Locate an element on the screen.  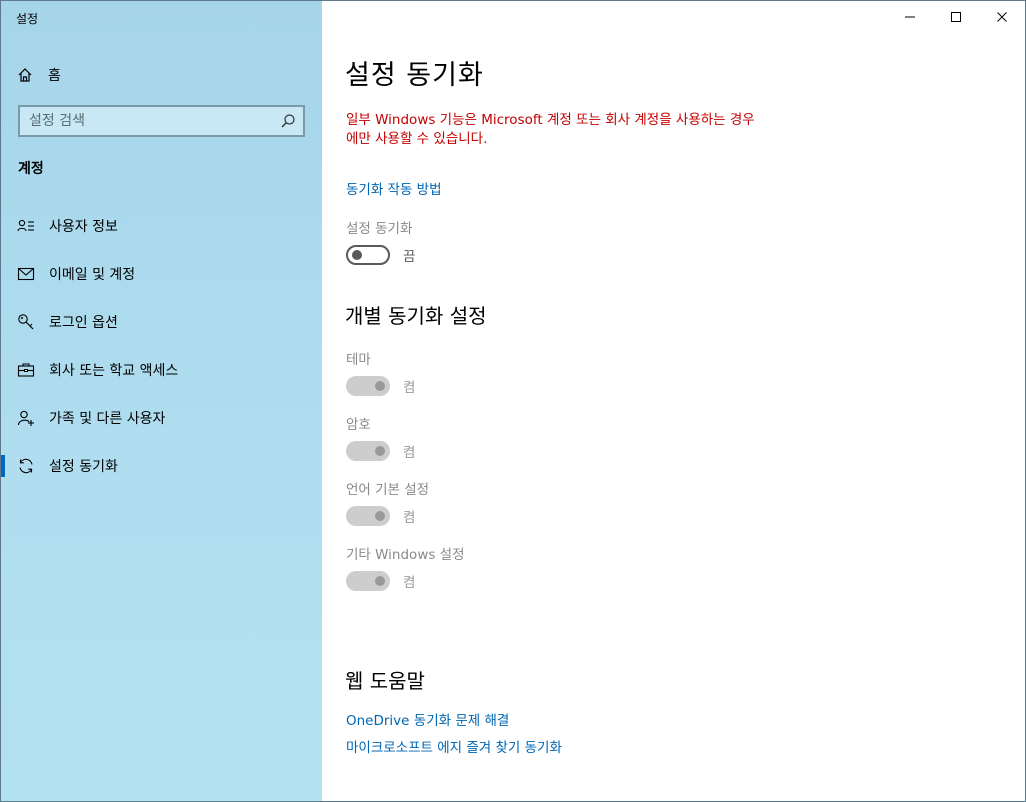
sync-settings-state: 끔 is located at coordinates (409, 257).